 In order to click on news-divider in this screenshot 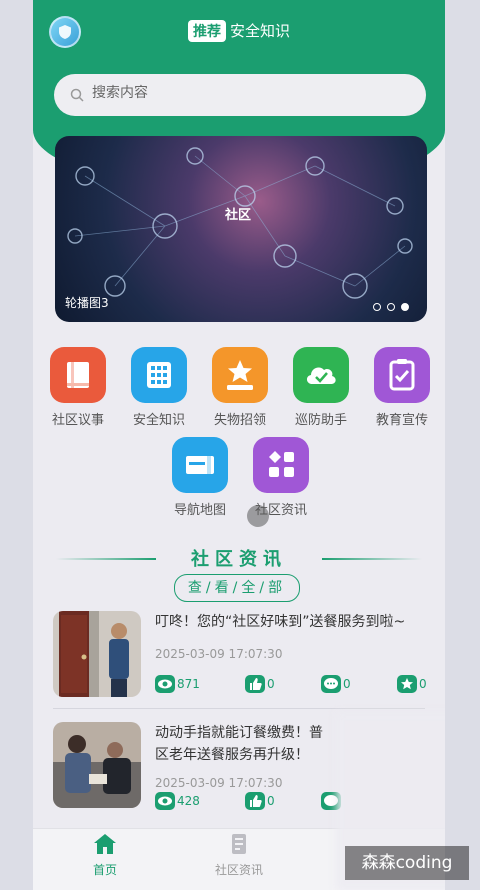, I will do `click(239, 708)`.